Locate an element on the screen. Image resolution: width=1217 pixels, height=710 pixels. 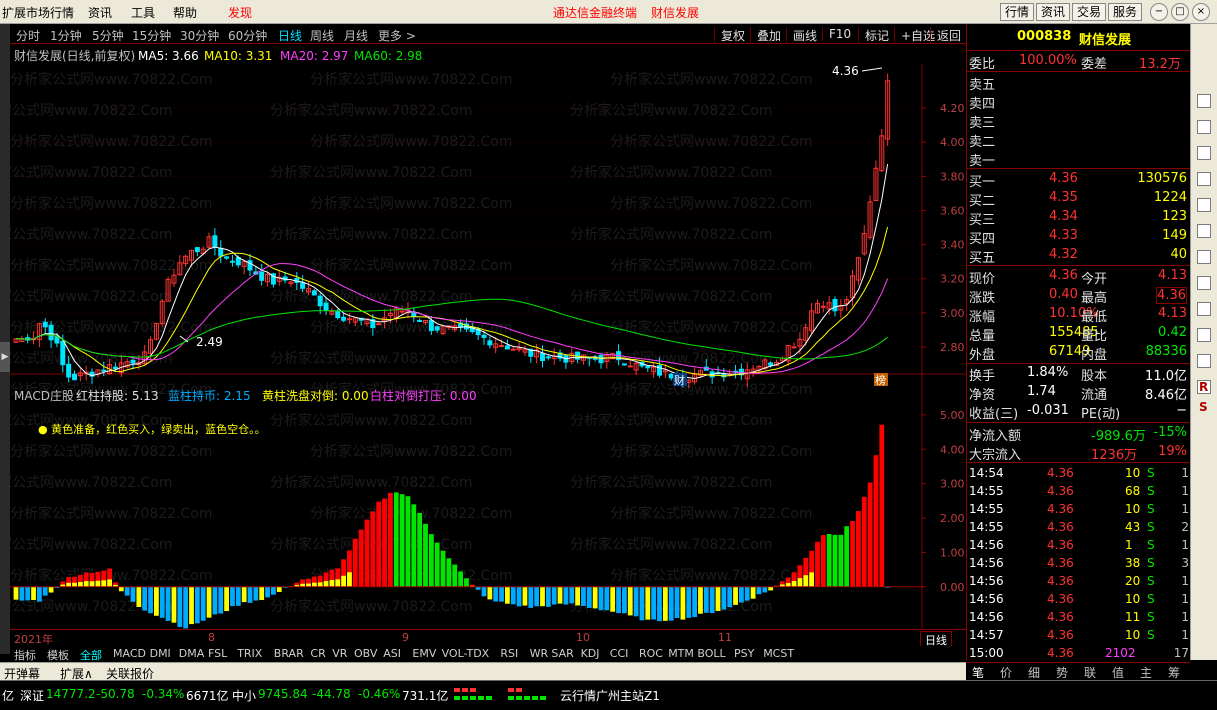
quote-tab-3: 势 is located at coordinates (1062, 672).